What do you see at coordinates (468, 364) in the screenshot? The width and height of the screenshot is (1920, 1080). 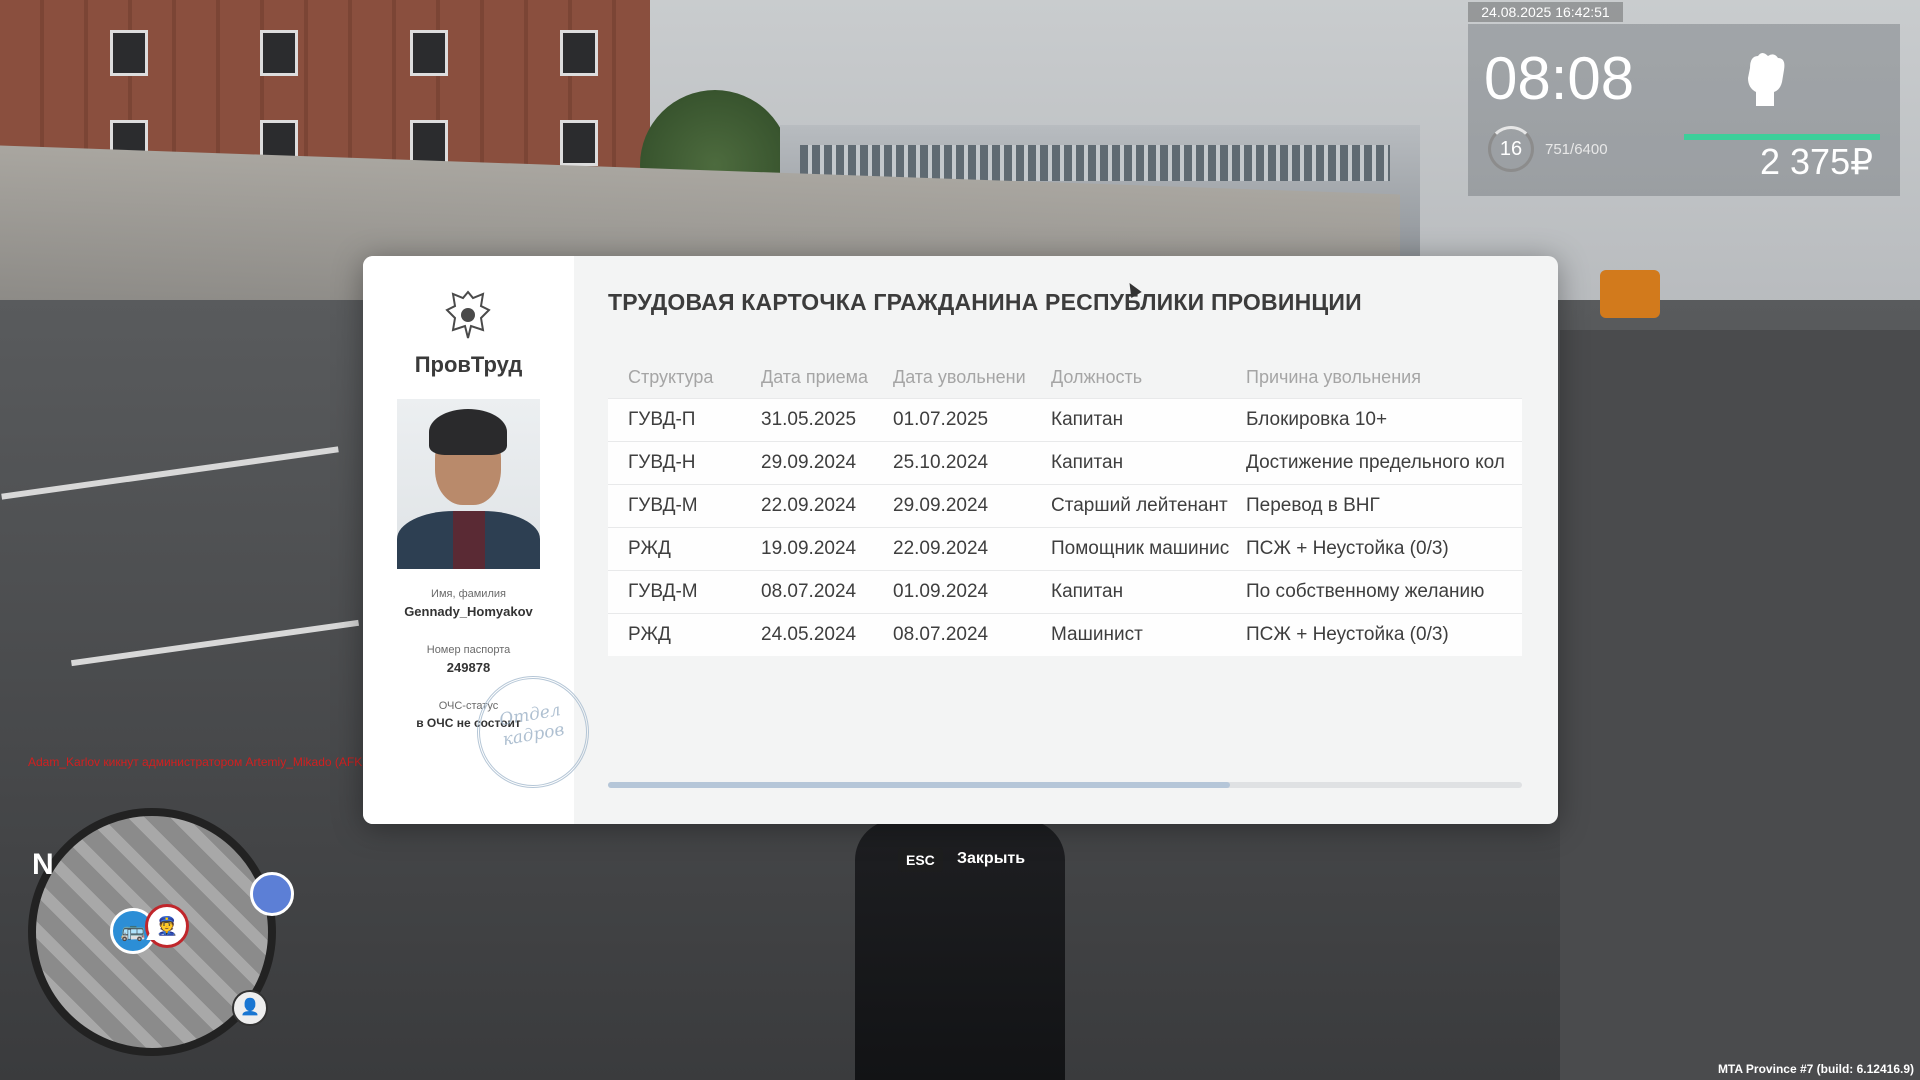 I see `organization-name: ПровТруд` at bounding box center [468, 364].